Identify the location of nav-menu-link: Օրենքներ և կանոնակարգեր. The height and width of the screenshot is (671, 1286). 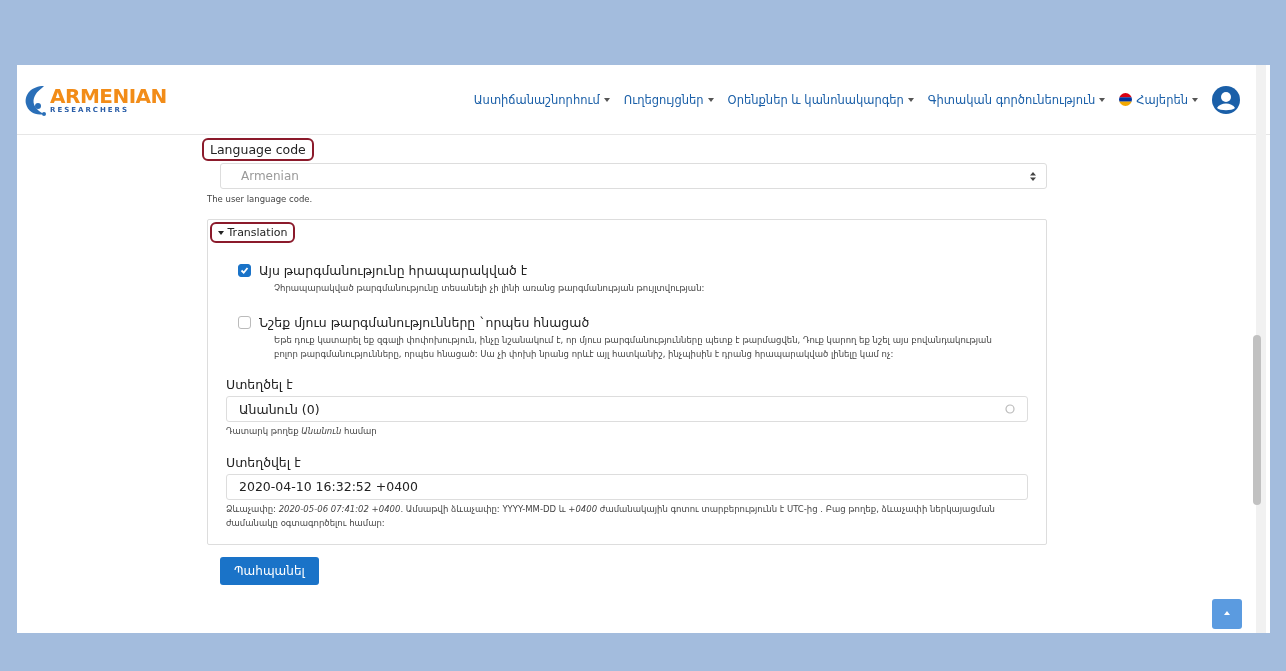
(820, 99).